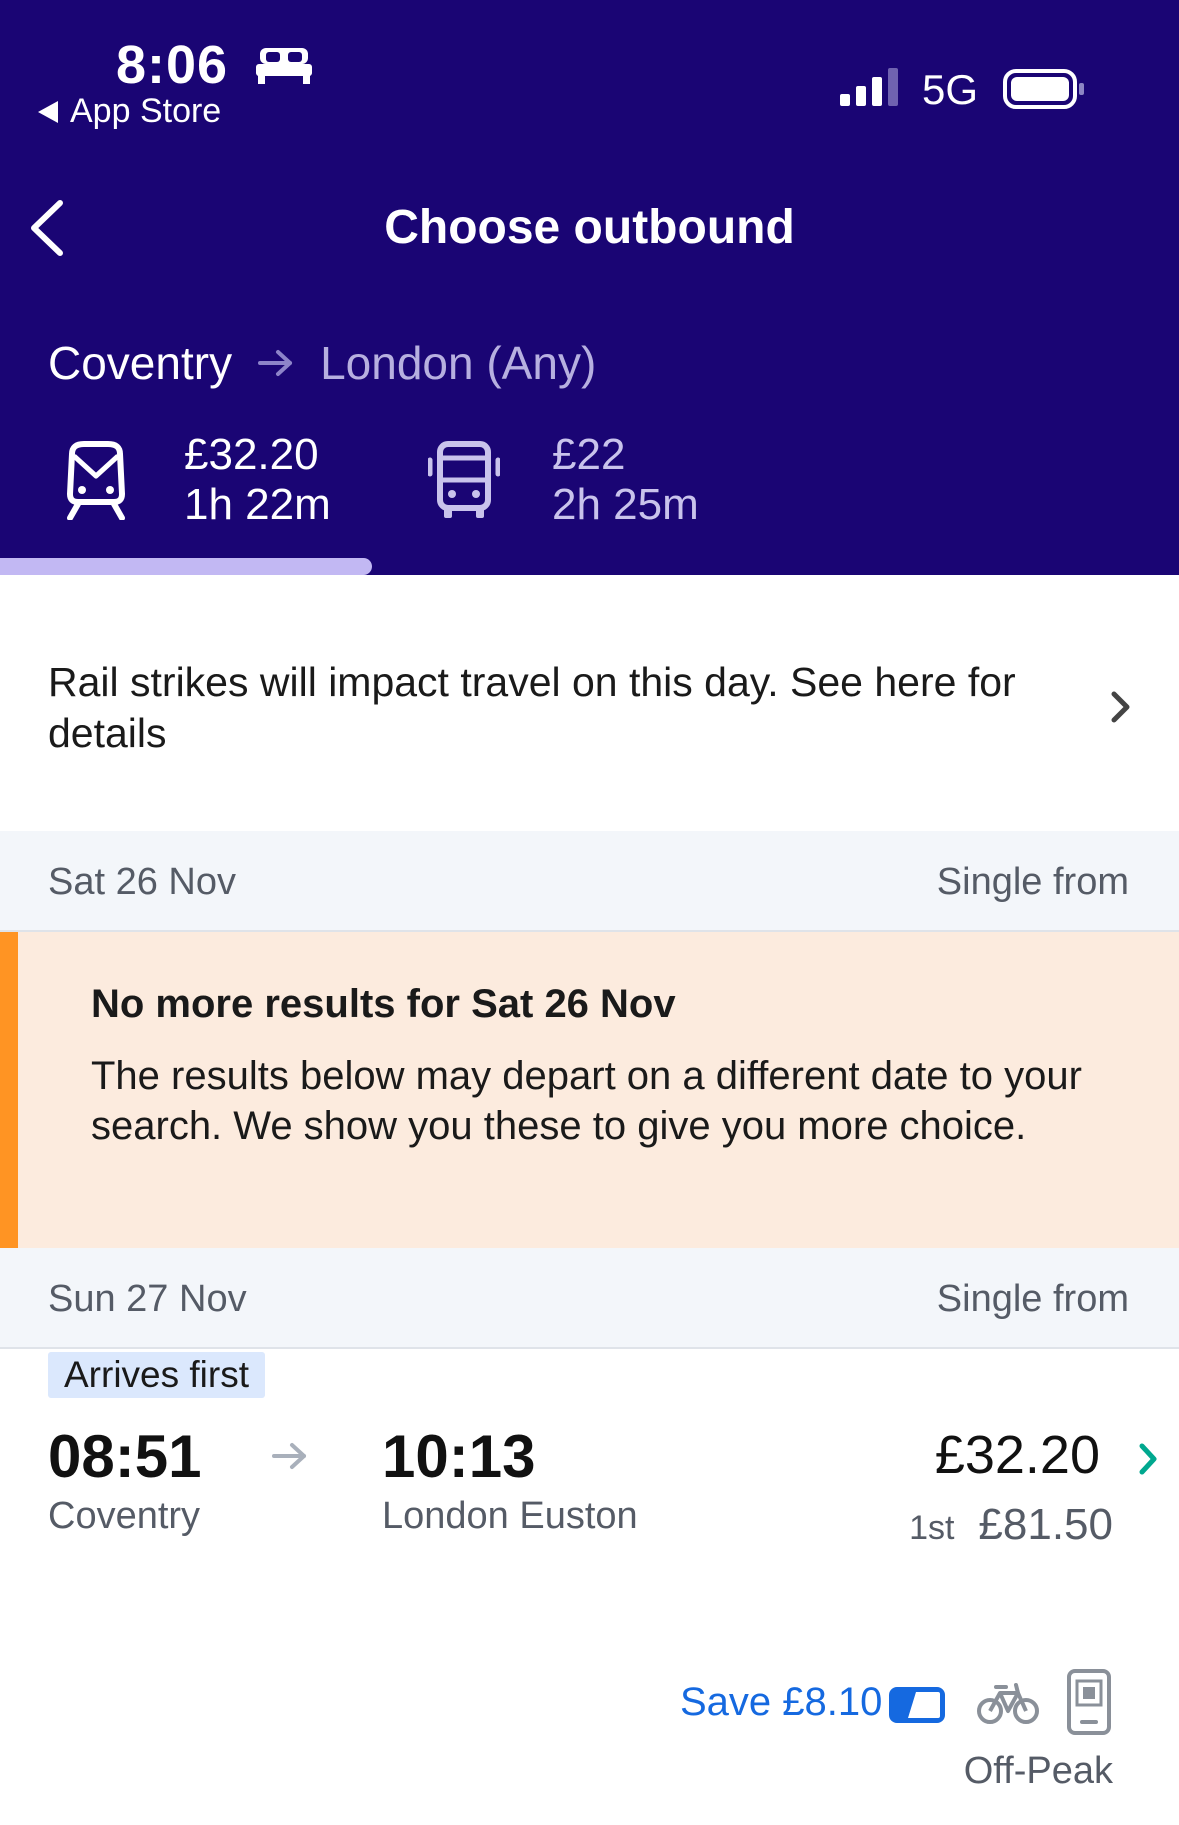 The height and width of the screenshot is (1825, 1179). Describe the element at coordinates (459, 1456) in the screenshot. I see `arrival-time: 10:13` at that location.